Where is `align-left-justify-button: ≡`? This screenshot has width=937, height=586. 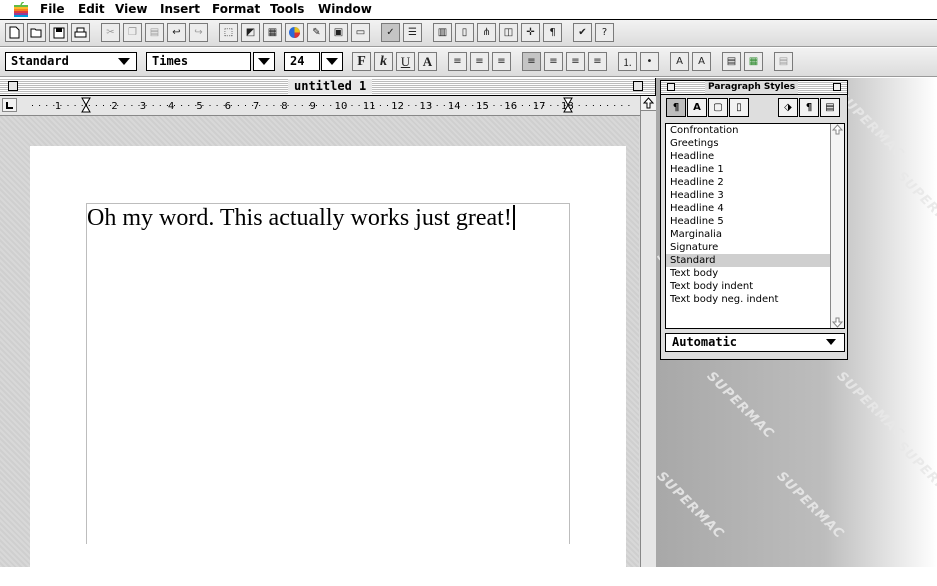 align-left-justify-button: ≡ is located at coordinates (531, 61).